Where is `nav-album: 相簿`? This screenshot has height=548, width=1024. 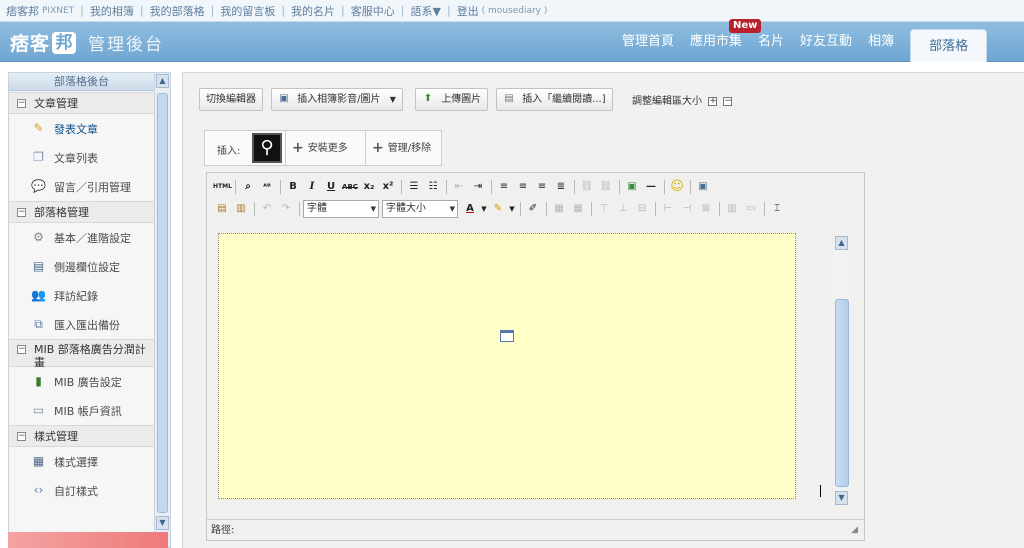
nav-album: 相簿 is located at coordinates (881, 42).